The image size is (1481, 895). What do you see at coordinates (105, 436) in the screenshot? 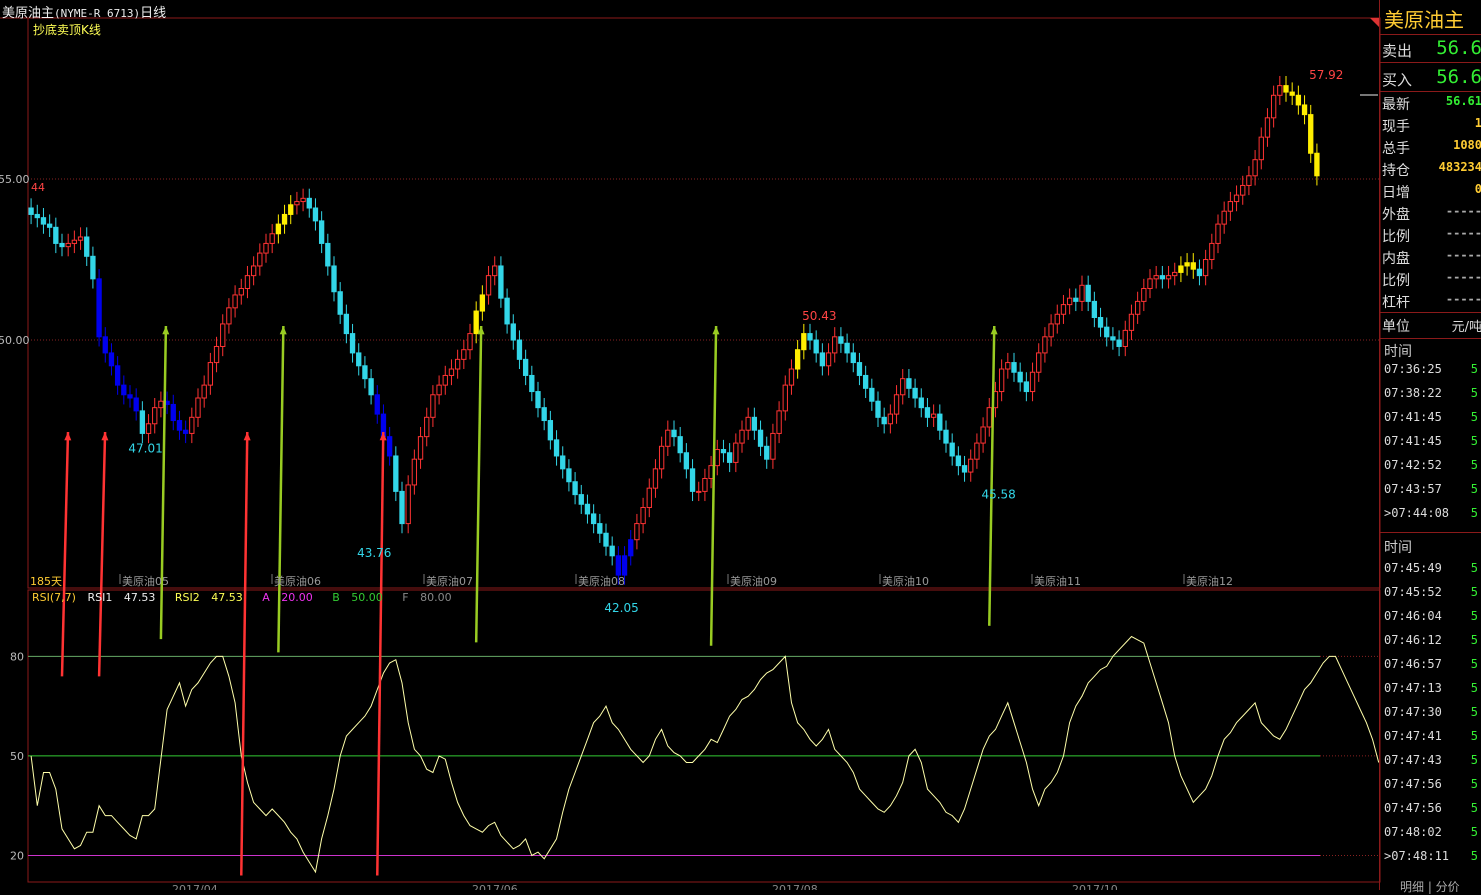
I see `signal-arrow-head` at bounding box center [105, 436].